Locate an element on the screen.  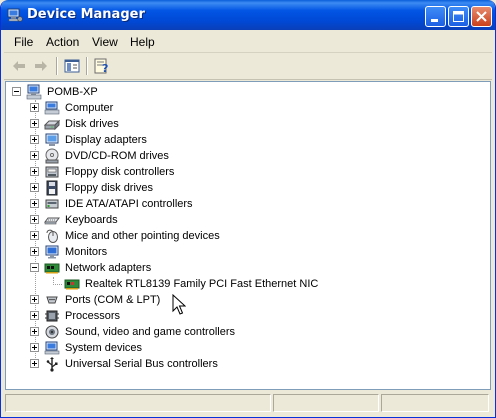
status-bar is located at coordinates (248, 403).